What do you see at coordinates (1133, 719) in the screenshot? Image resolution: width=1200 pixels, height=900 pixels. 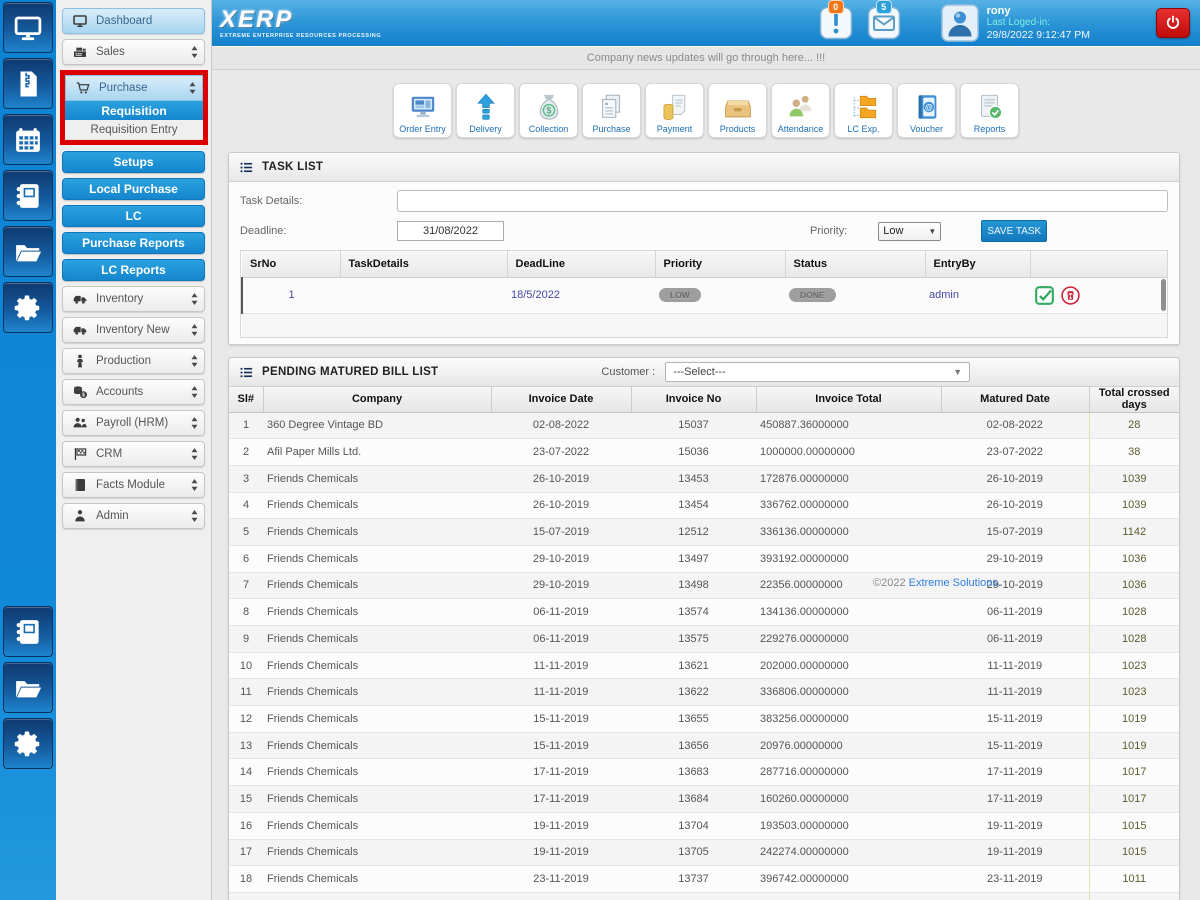 I see `bill-crossed-days-cell: 1019` at bounding box center [1133, 719].